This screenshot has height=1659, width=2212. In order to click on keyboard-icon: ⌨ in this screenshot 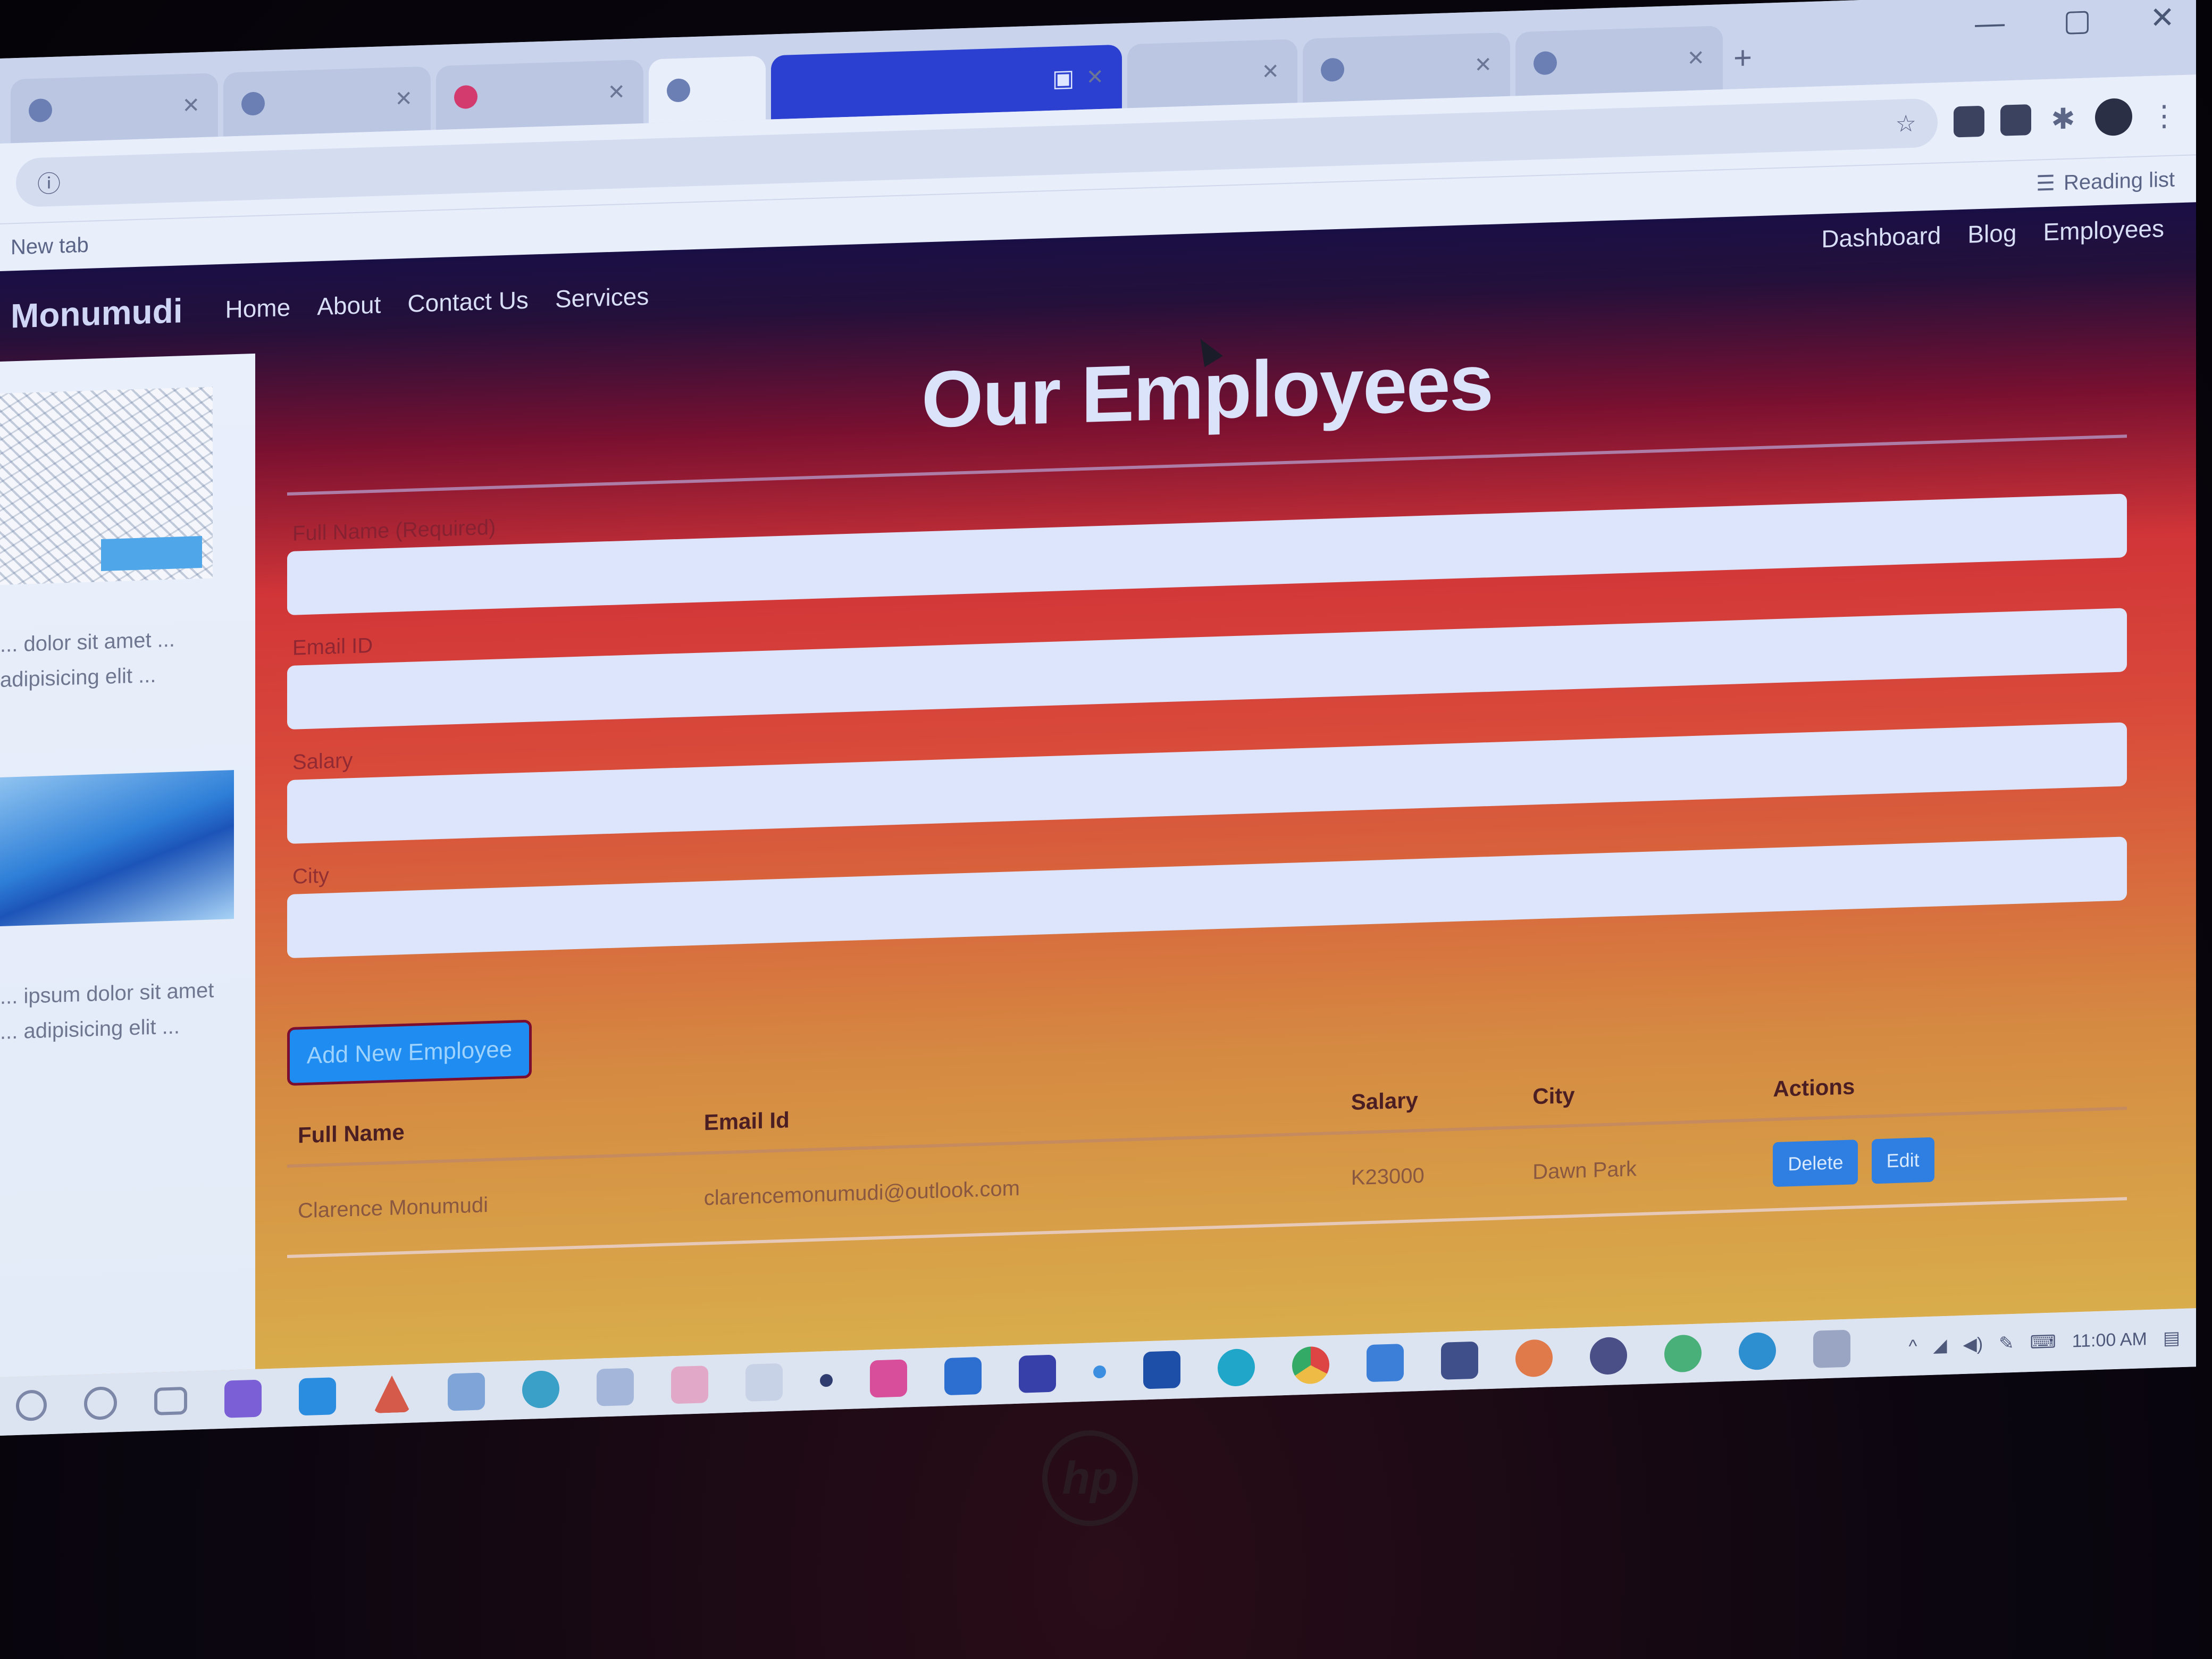, I will do `click(2043, 1342)`.